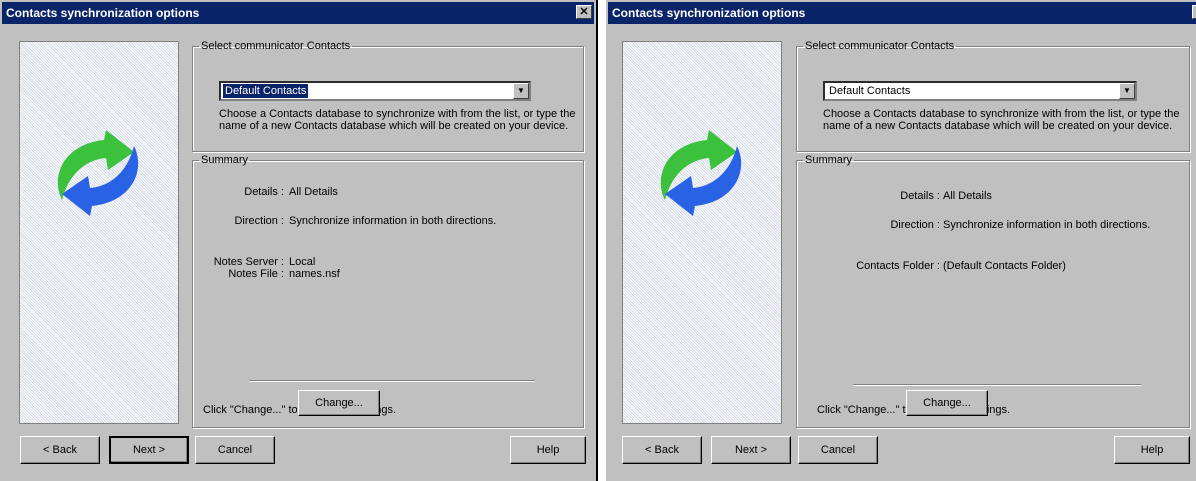 The height and width of the screenshot is (481, 1196). Describe the element at coordinates (1004, 266) in the screenshot. I see `contacts-folder-value: (Default Contacts Folder)` at that location.